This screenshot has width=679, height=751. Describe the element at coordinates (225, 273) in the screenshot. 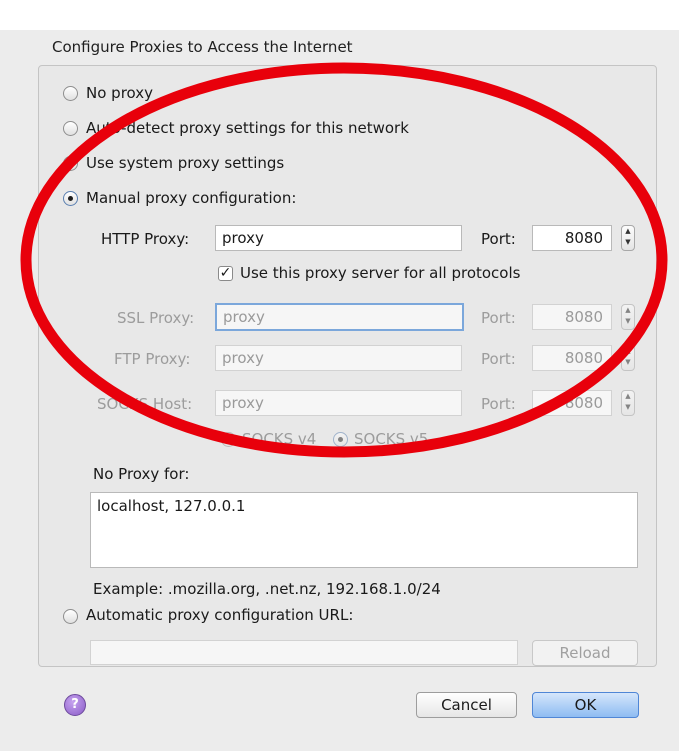

I see `share-proxy-checkbox: ✓` at that location.